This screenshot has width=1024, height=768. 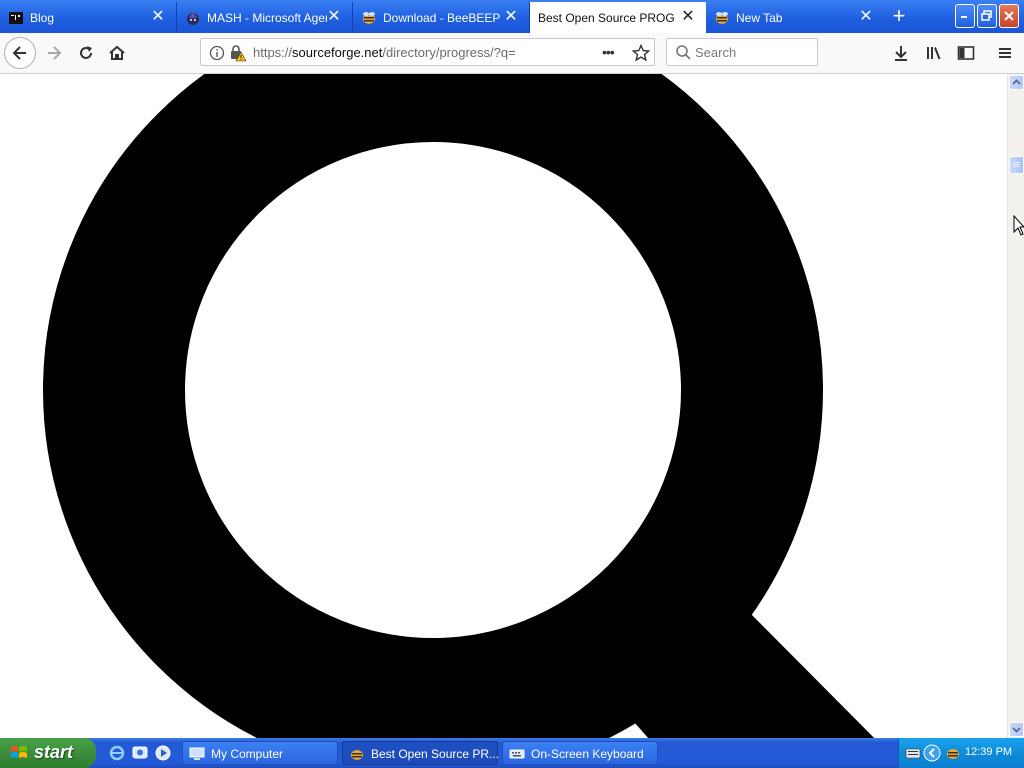 I want to click on menu-button, so click(x=1005, y=53).